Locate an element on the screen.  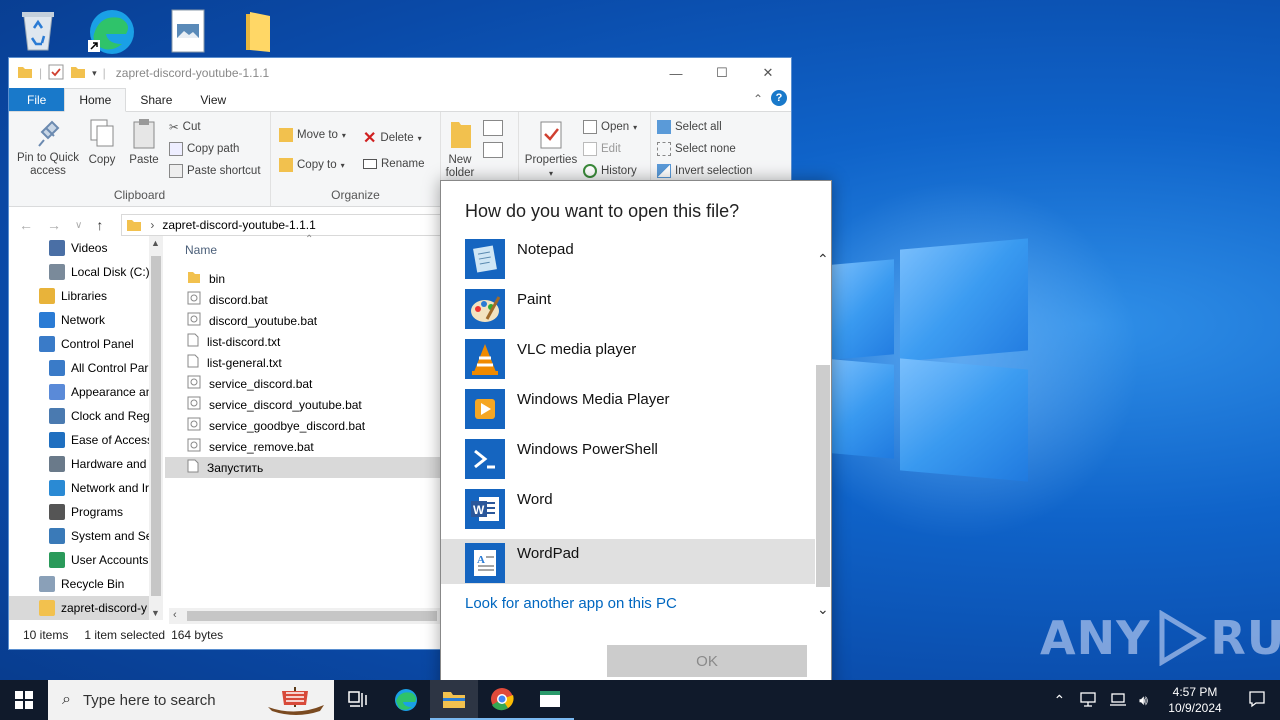
file-row: service_goodbye_discord.bat is located at coordinates (305, 425).